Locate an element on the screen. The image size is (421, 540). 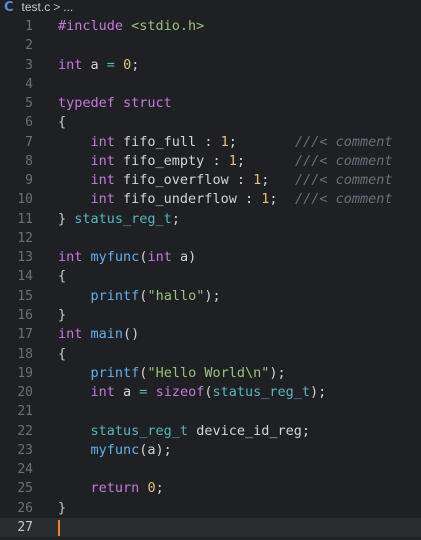
code-token: 1 is located at coordinates (232, 160).